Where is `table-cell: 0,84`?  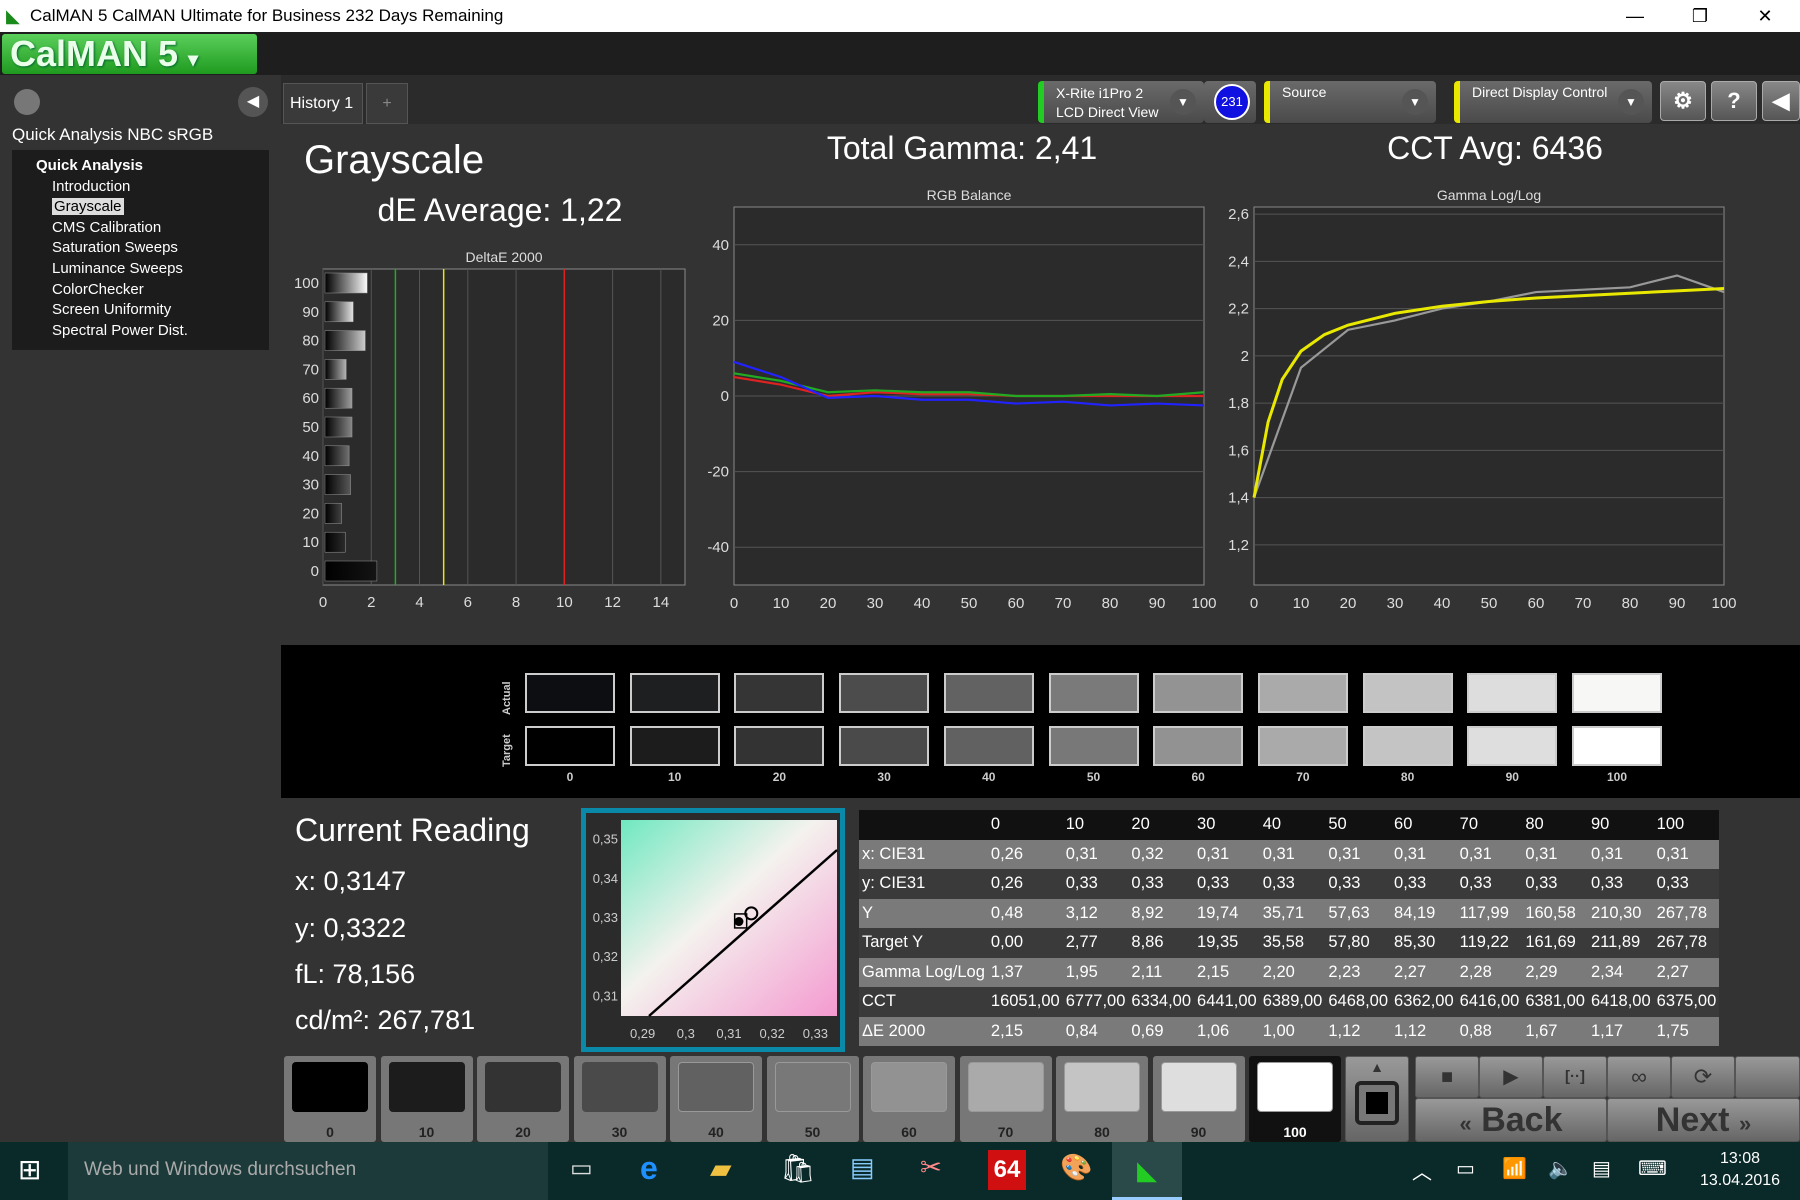 table-cell: 0,84 is located at coordinates (1095, 1031).